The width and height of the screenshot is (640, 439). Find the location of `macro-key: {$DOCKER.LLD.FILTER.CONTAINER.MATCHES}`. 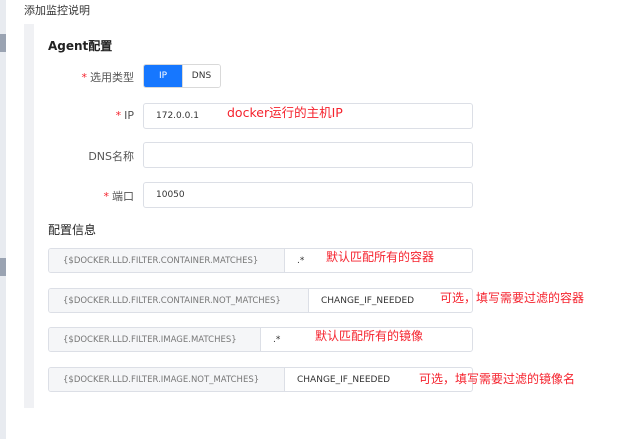

macro-key: {$DOCKER.LLD.FILTER.CONTAINER.MATCHES} is located at coordinates (167, 260).